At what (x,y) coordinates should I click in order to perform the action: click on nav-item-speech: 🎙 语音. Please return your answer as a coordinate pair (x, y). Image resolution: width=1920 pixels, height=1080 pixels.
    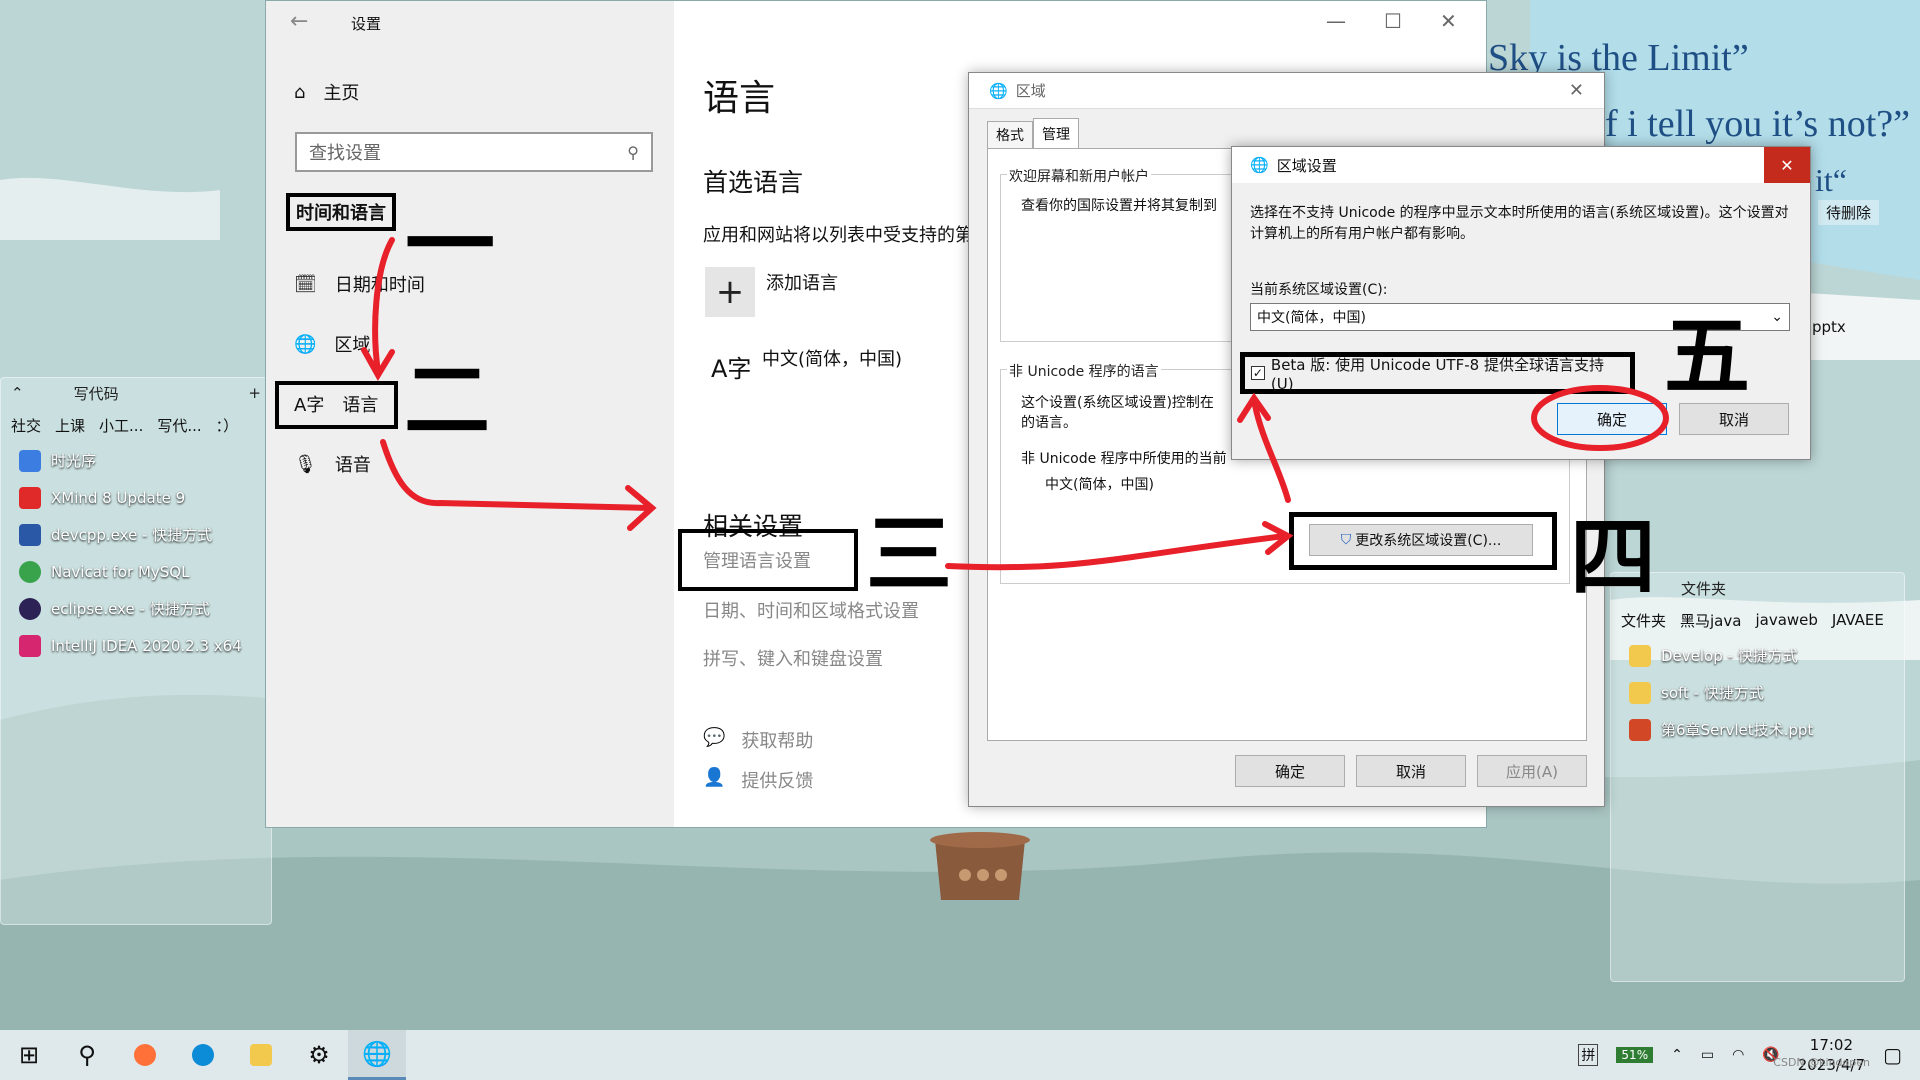
    Looking at the image, I should click on (332, 464).